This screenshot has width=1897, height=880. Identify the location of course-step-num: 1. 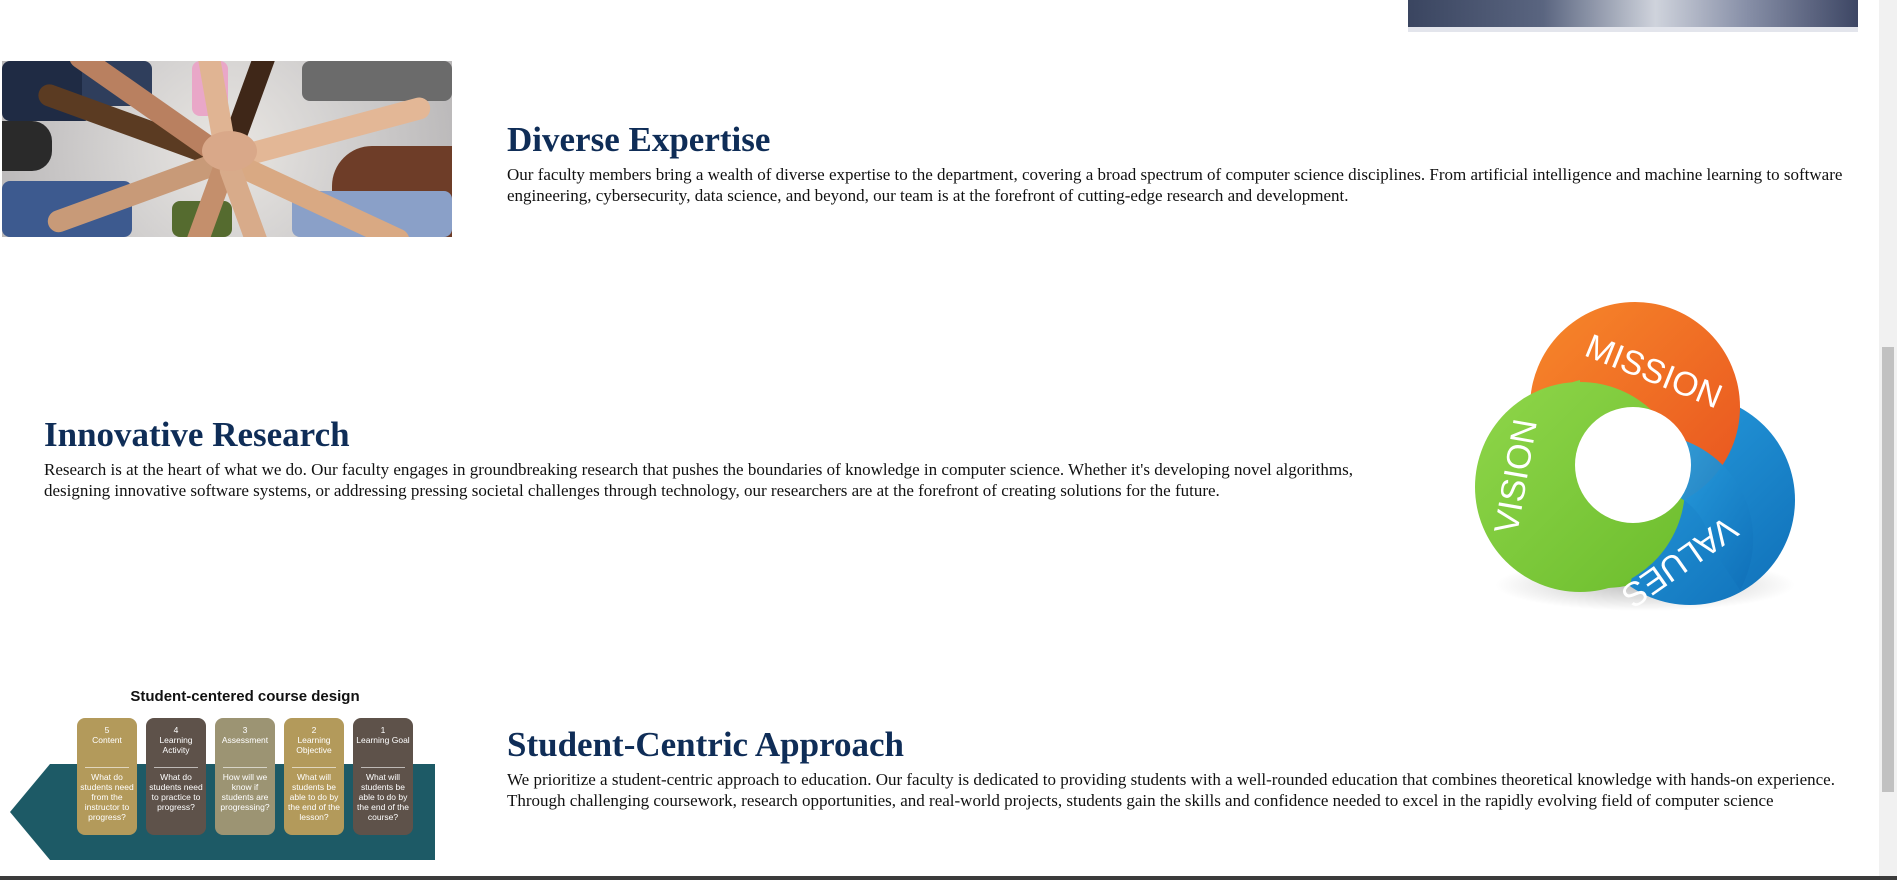
(383, 730).